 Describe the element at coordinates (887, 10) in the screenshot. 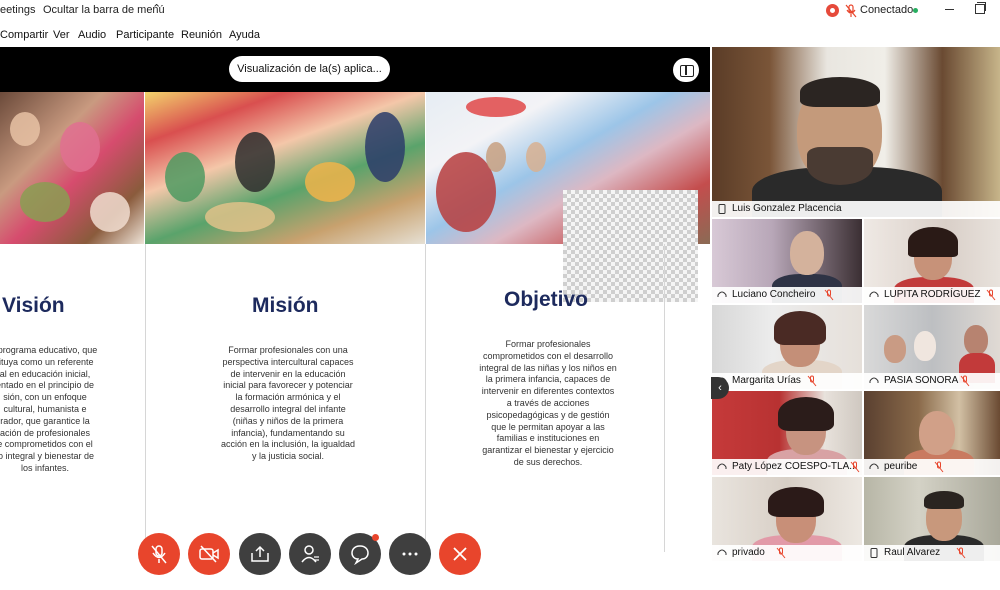

I see `connection-status: Conectado` at that location.